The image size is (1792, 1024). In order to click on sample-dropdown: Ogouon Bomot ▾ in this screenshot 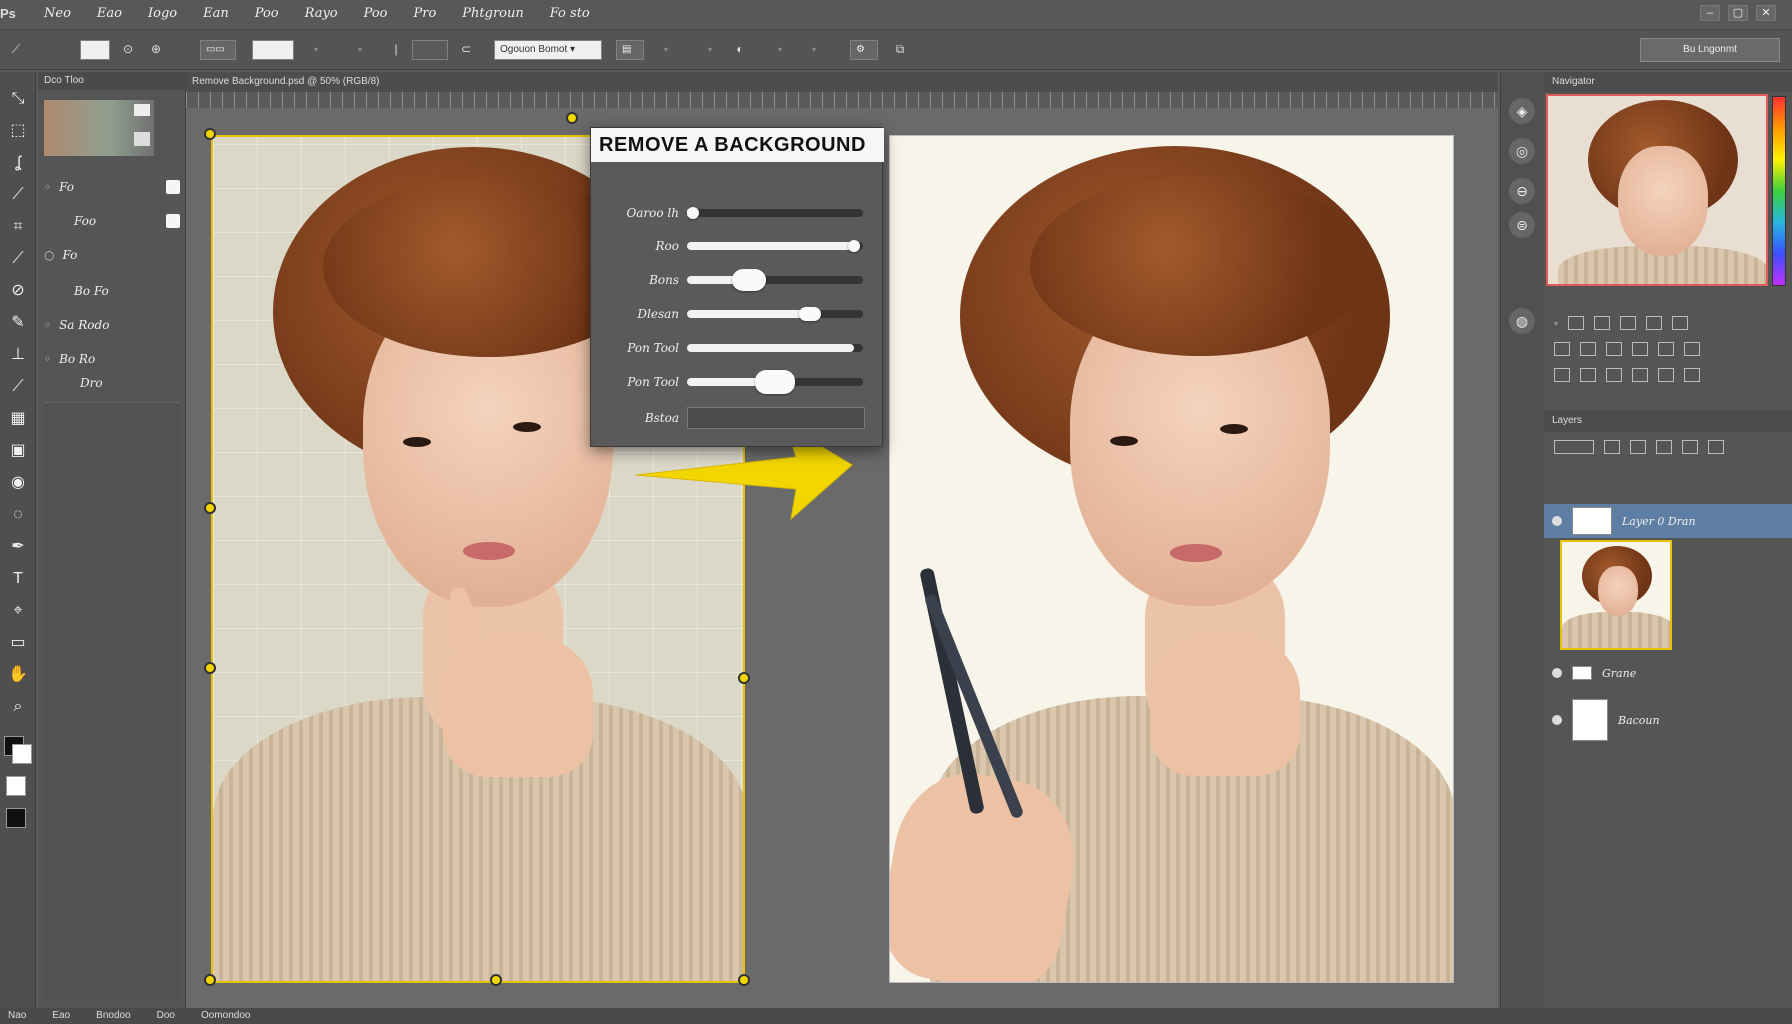, I will do `click(548, 50)`.